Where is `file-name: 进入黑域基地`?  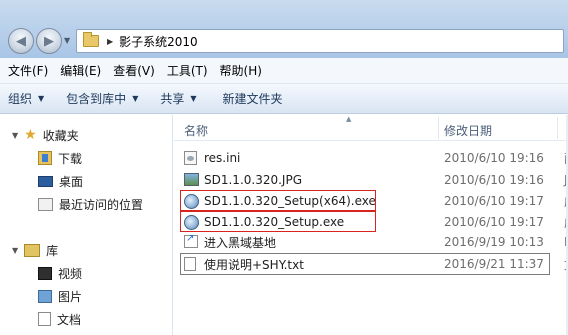 file-name: 进入黑域基地 is located at coordinates (240, 242).